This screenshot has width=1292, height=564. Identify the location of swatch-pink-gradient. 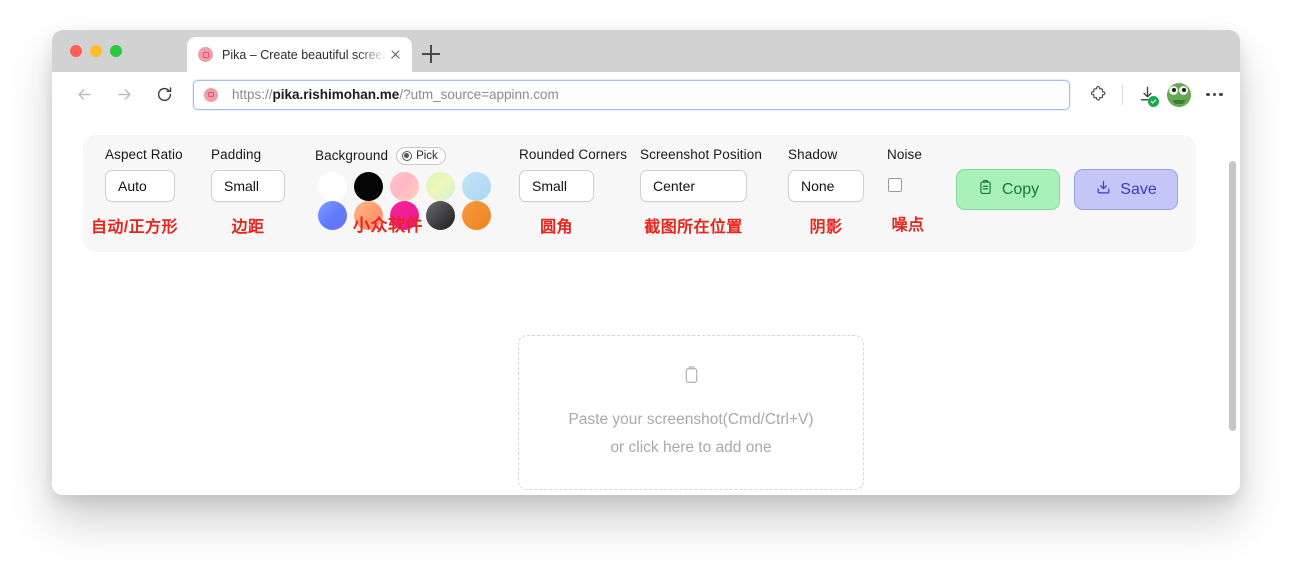
(404, 186).